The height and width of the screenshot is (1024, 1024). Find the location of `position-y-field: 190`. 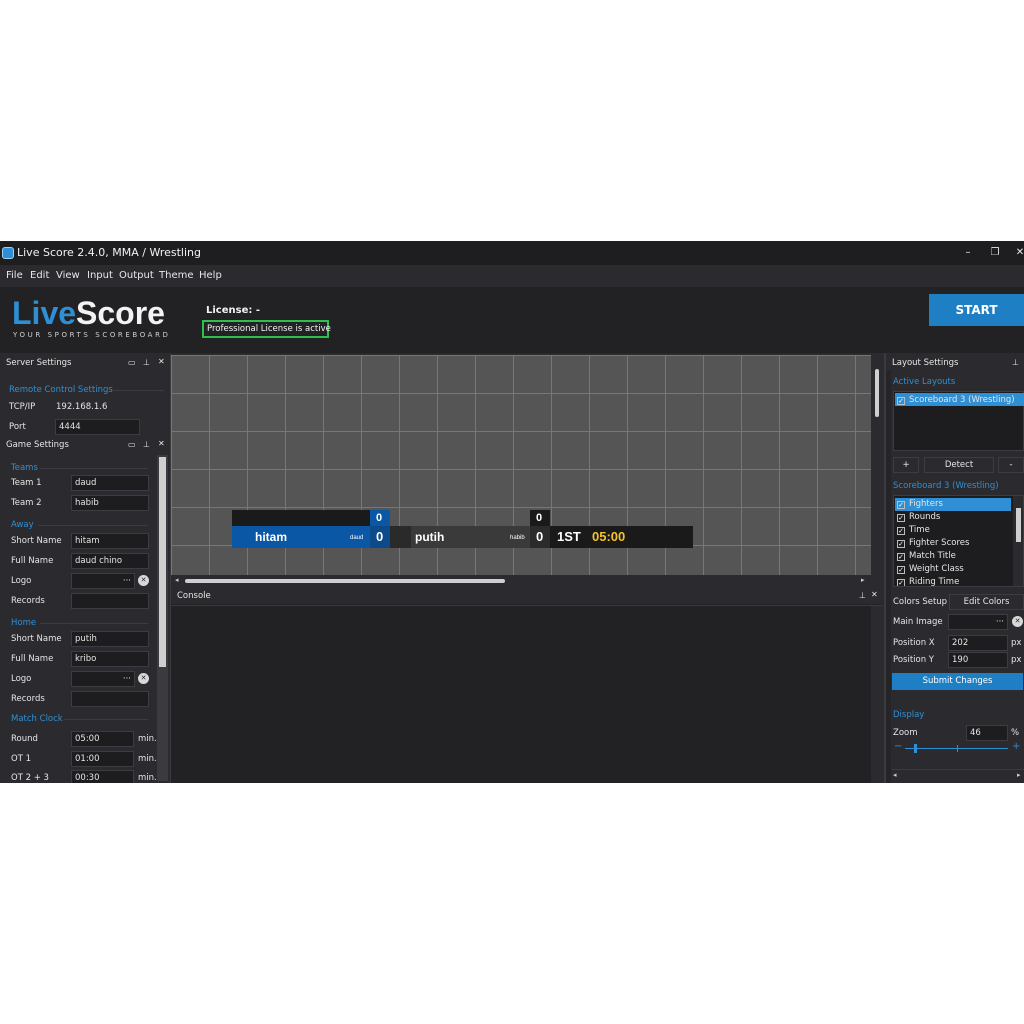

position-y-field: 190 is located at coordinates (978, 660).